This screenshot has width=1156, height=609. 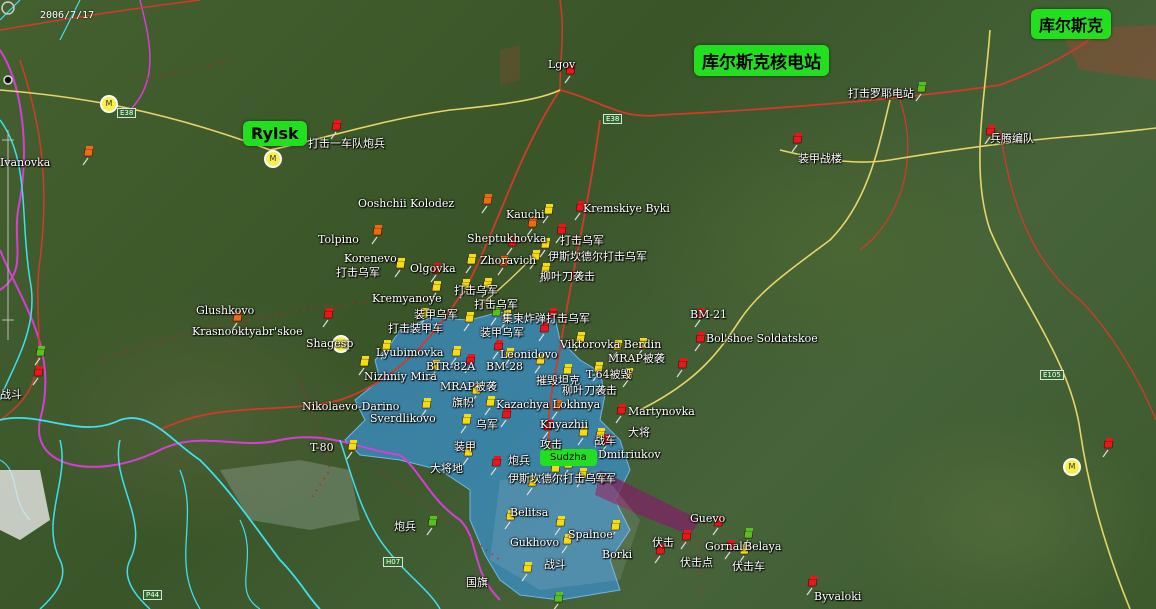 I want to click on place-label: BM-28, so click(x=505, y=366).